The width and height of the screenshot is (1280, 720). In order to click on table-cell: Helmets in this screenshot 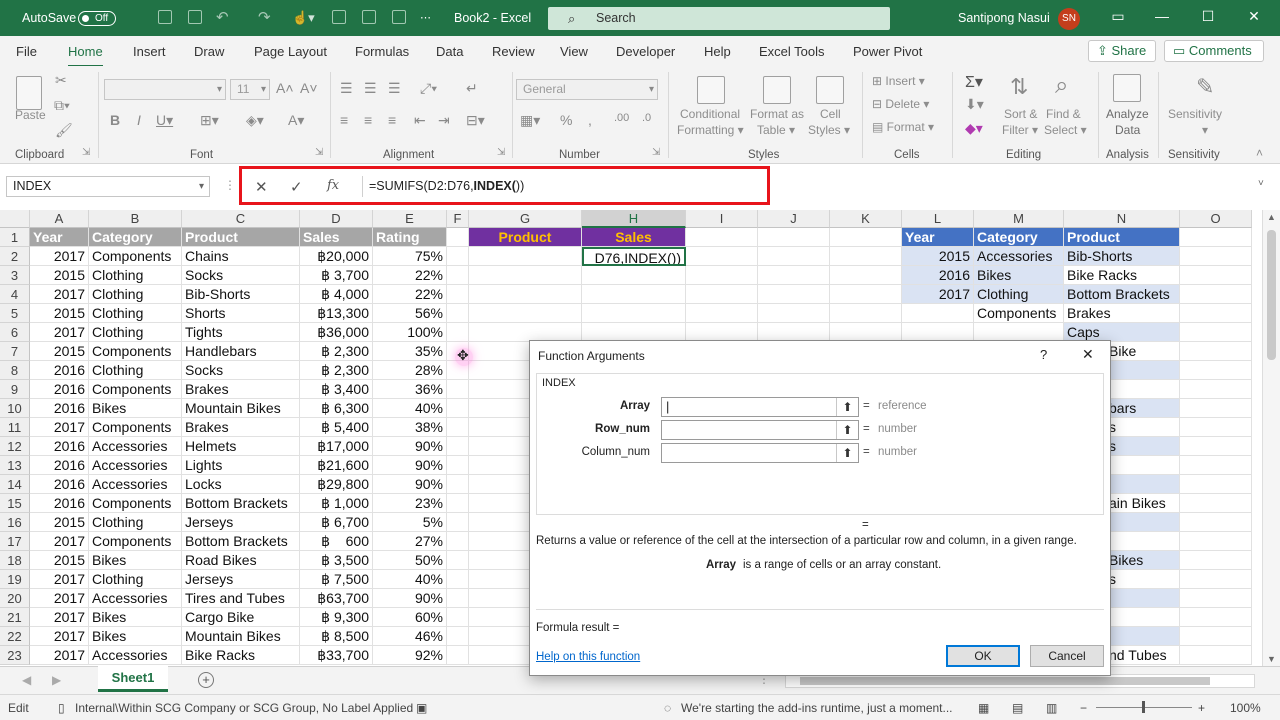, I will do `click(241, 446)`.